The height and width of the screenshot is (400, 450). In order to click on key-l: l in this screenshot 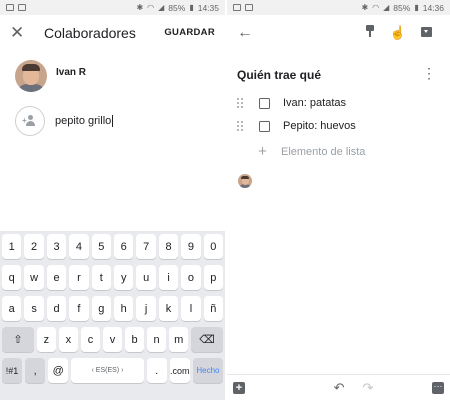, I will do `click(191, 308)`.